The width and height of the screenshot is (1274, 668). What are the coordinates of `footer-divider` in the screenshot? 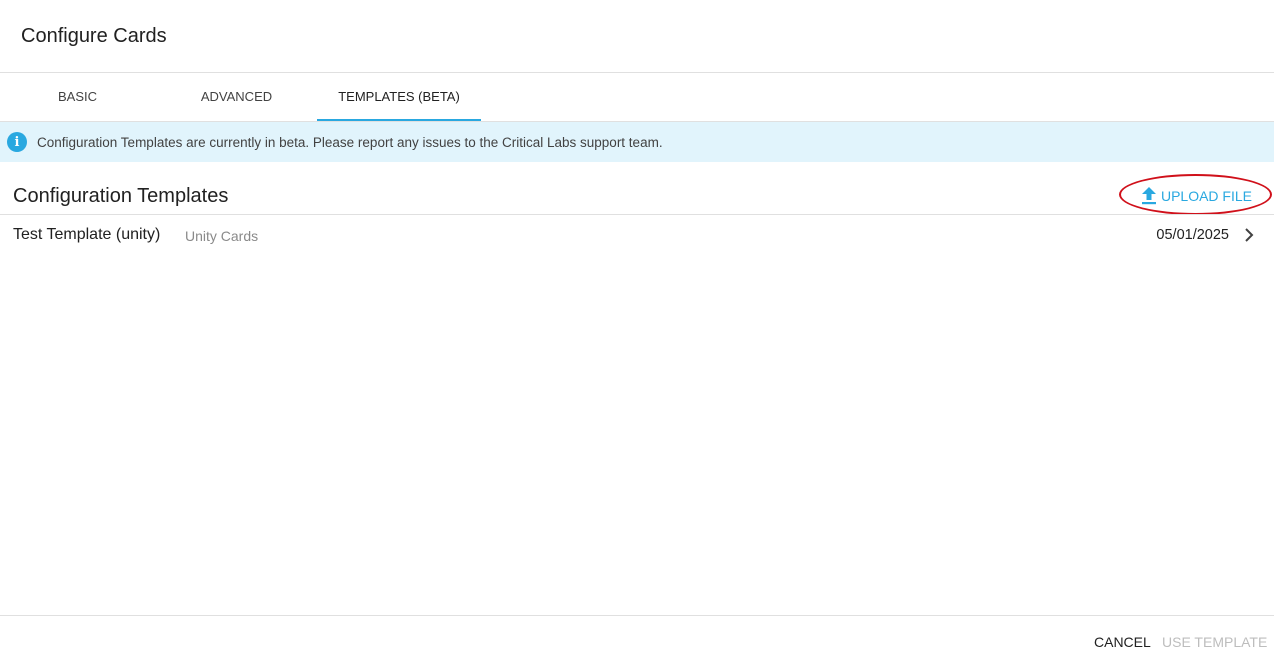 It's located at (637, 615).